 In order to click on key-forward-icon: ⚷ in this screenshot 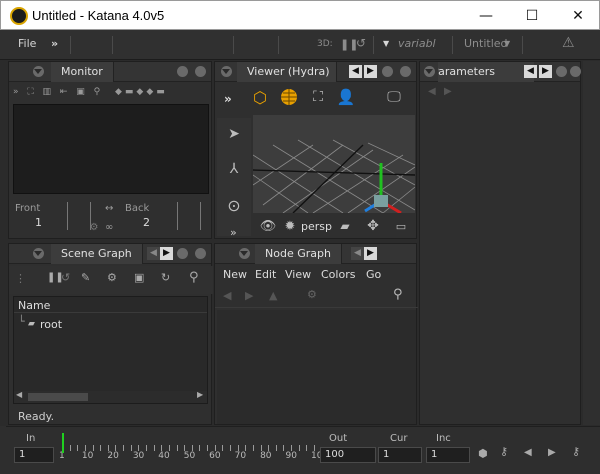, I will do `click(576, 451)`.